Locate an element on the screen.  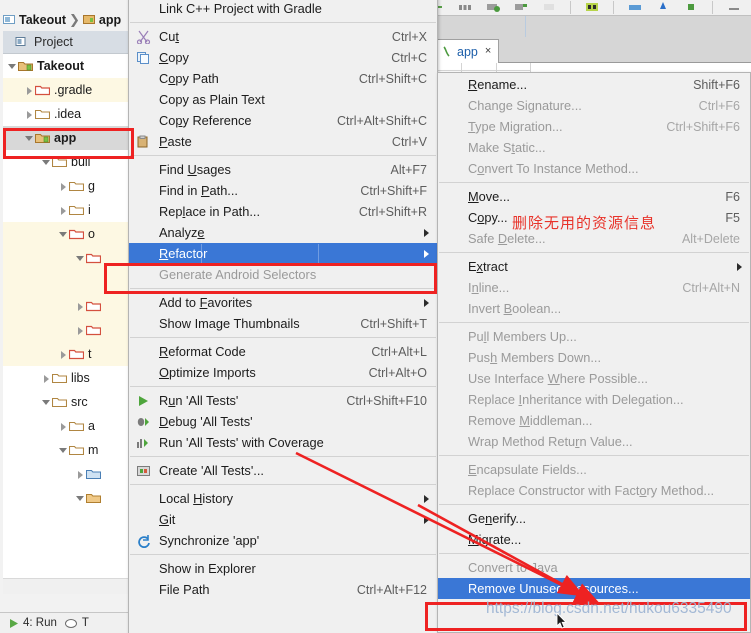
menu-item-synchronize-app: Synchronize 'app' is located at coordinates (283, 540).